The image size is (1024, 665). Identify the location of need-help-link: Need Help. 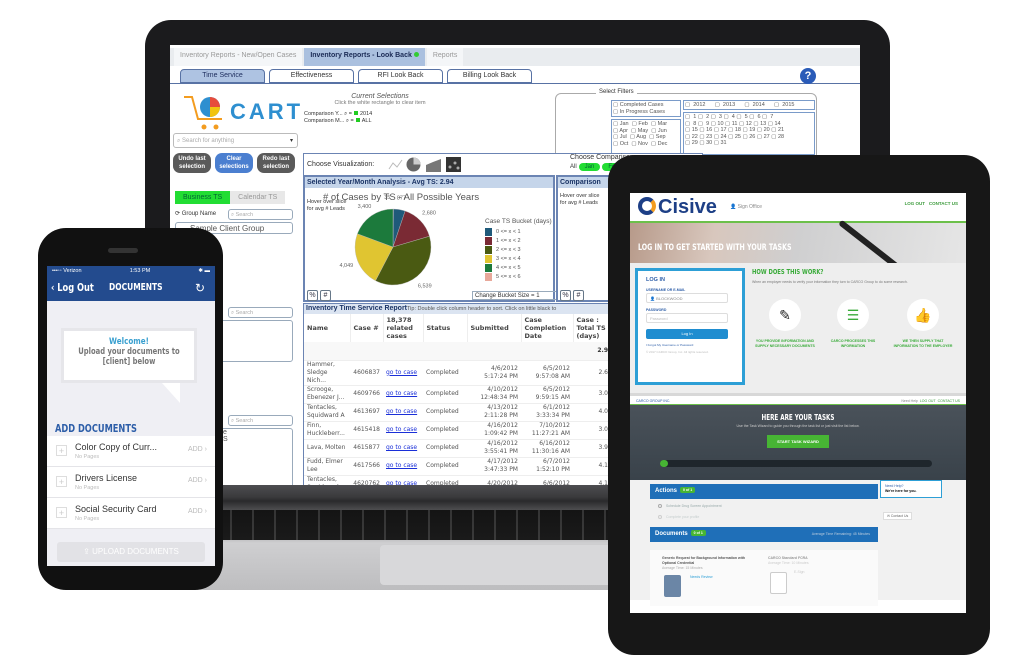
(909, 401).